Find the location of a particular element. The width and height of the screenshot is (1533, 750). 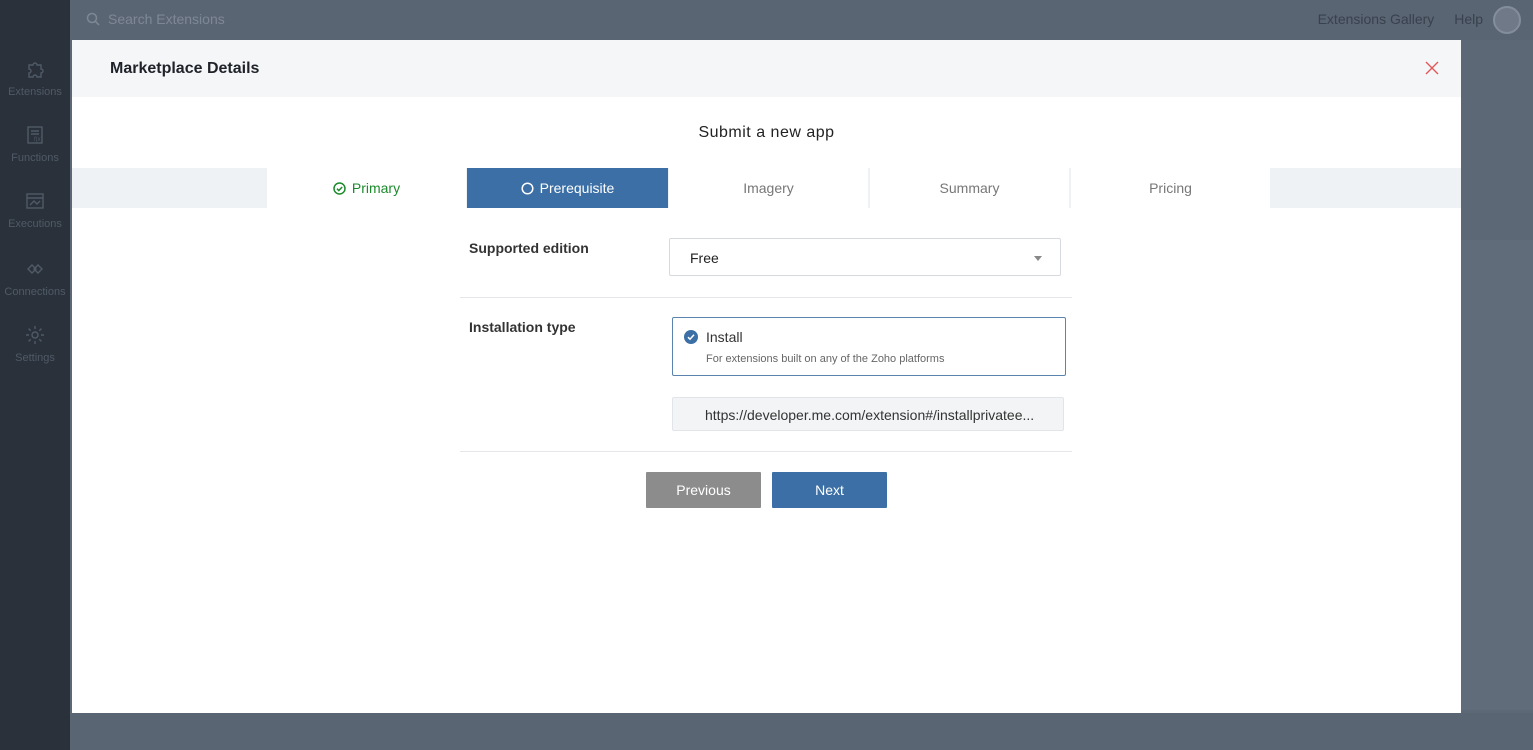

circle-icon is located at coordinates (527, 188).